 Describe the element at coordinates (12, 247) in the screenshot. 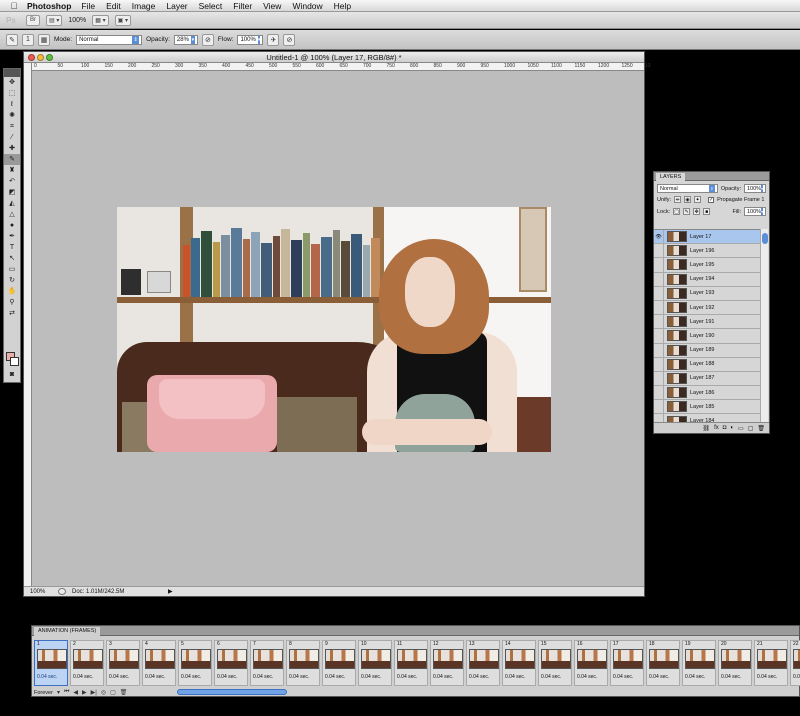

I see `type-tool-icon: T` at that location.